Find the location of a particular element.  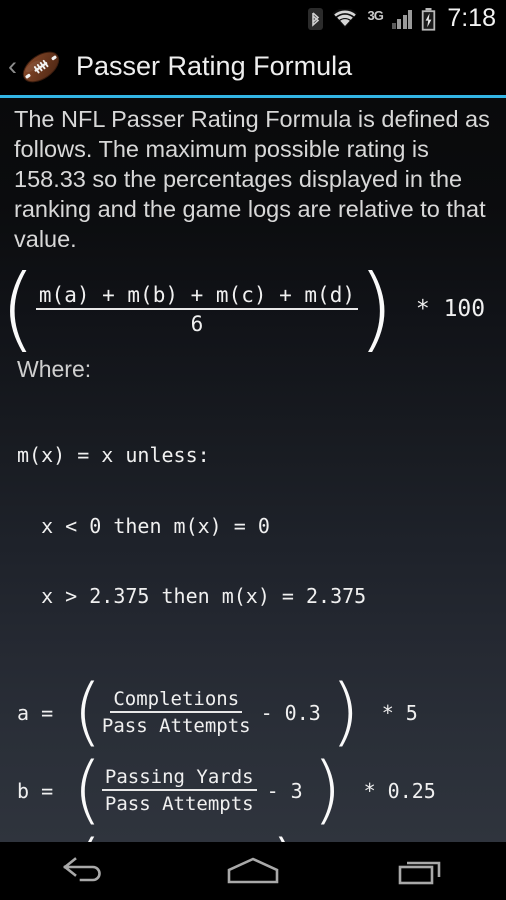

nav-home-button is located at coordinates (253, 871).